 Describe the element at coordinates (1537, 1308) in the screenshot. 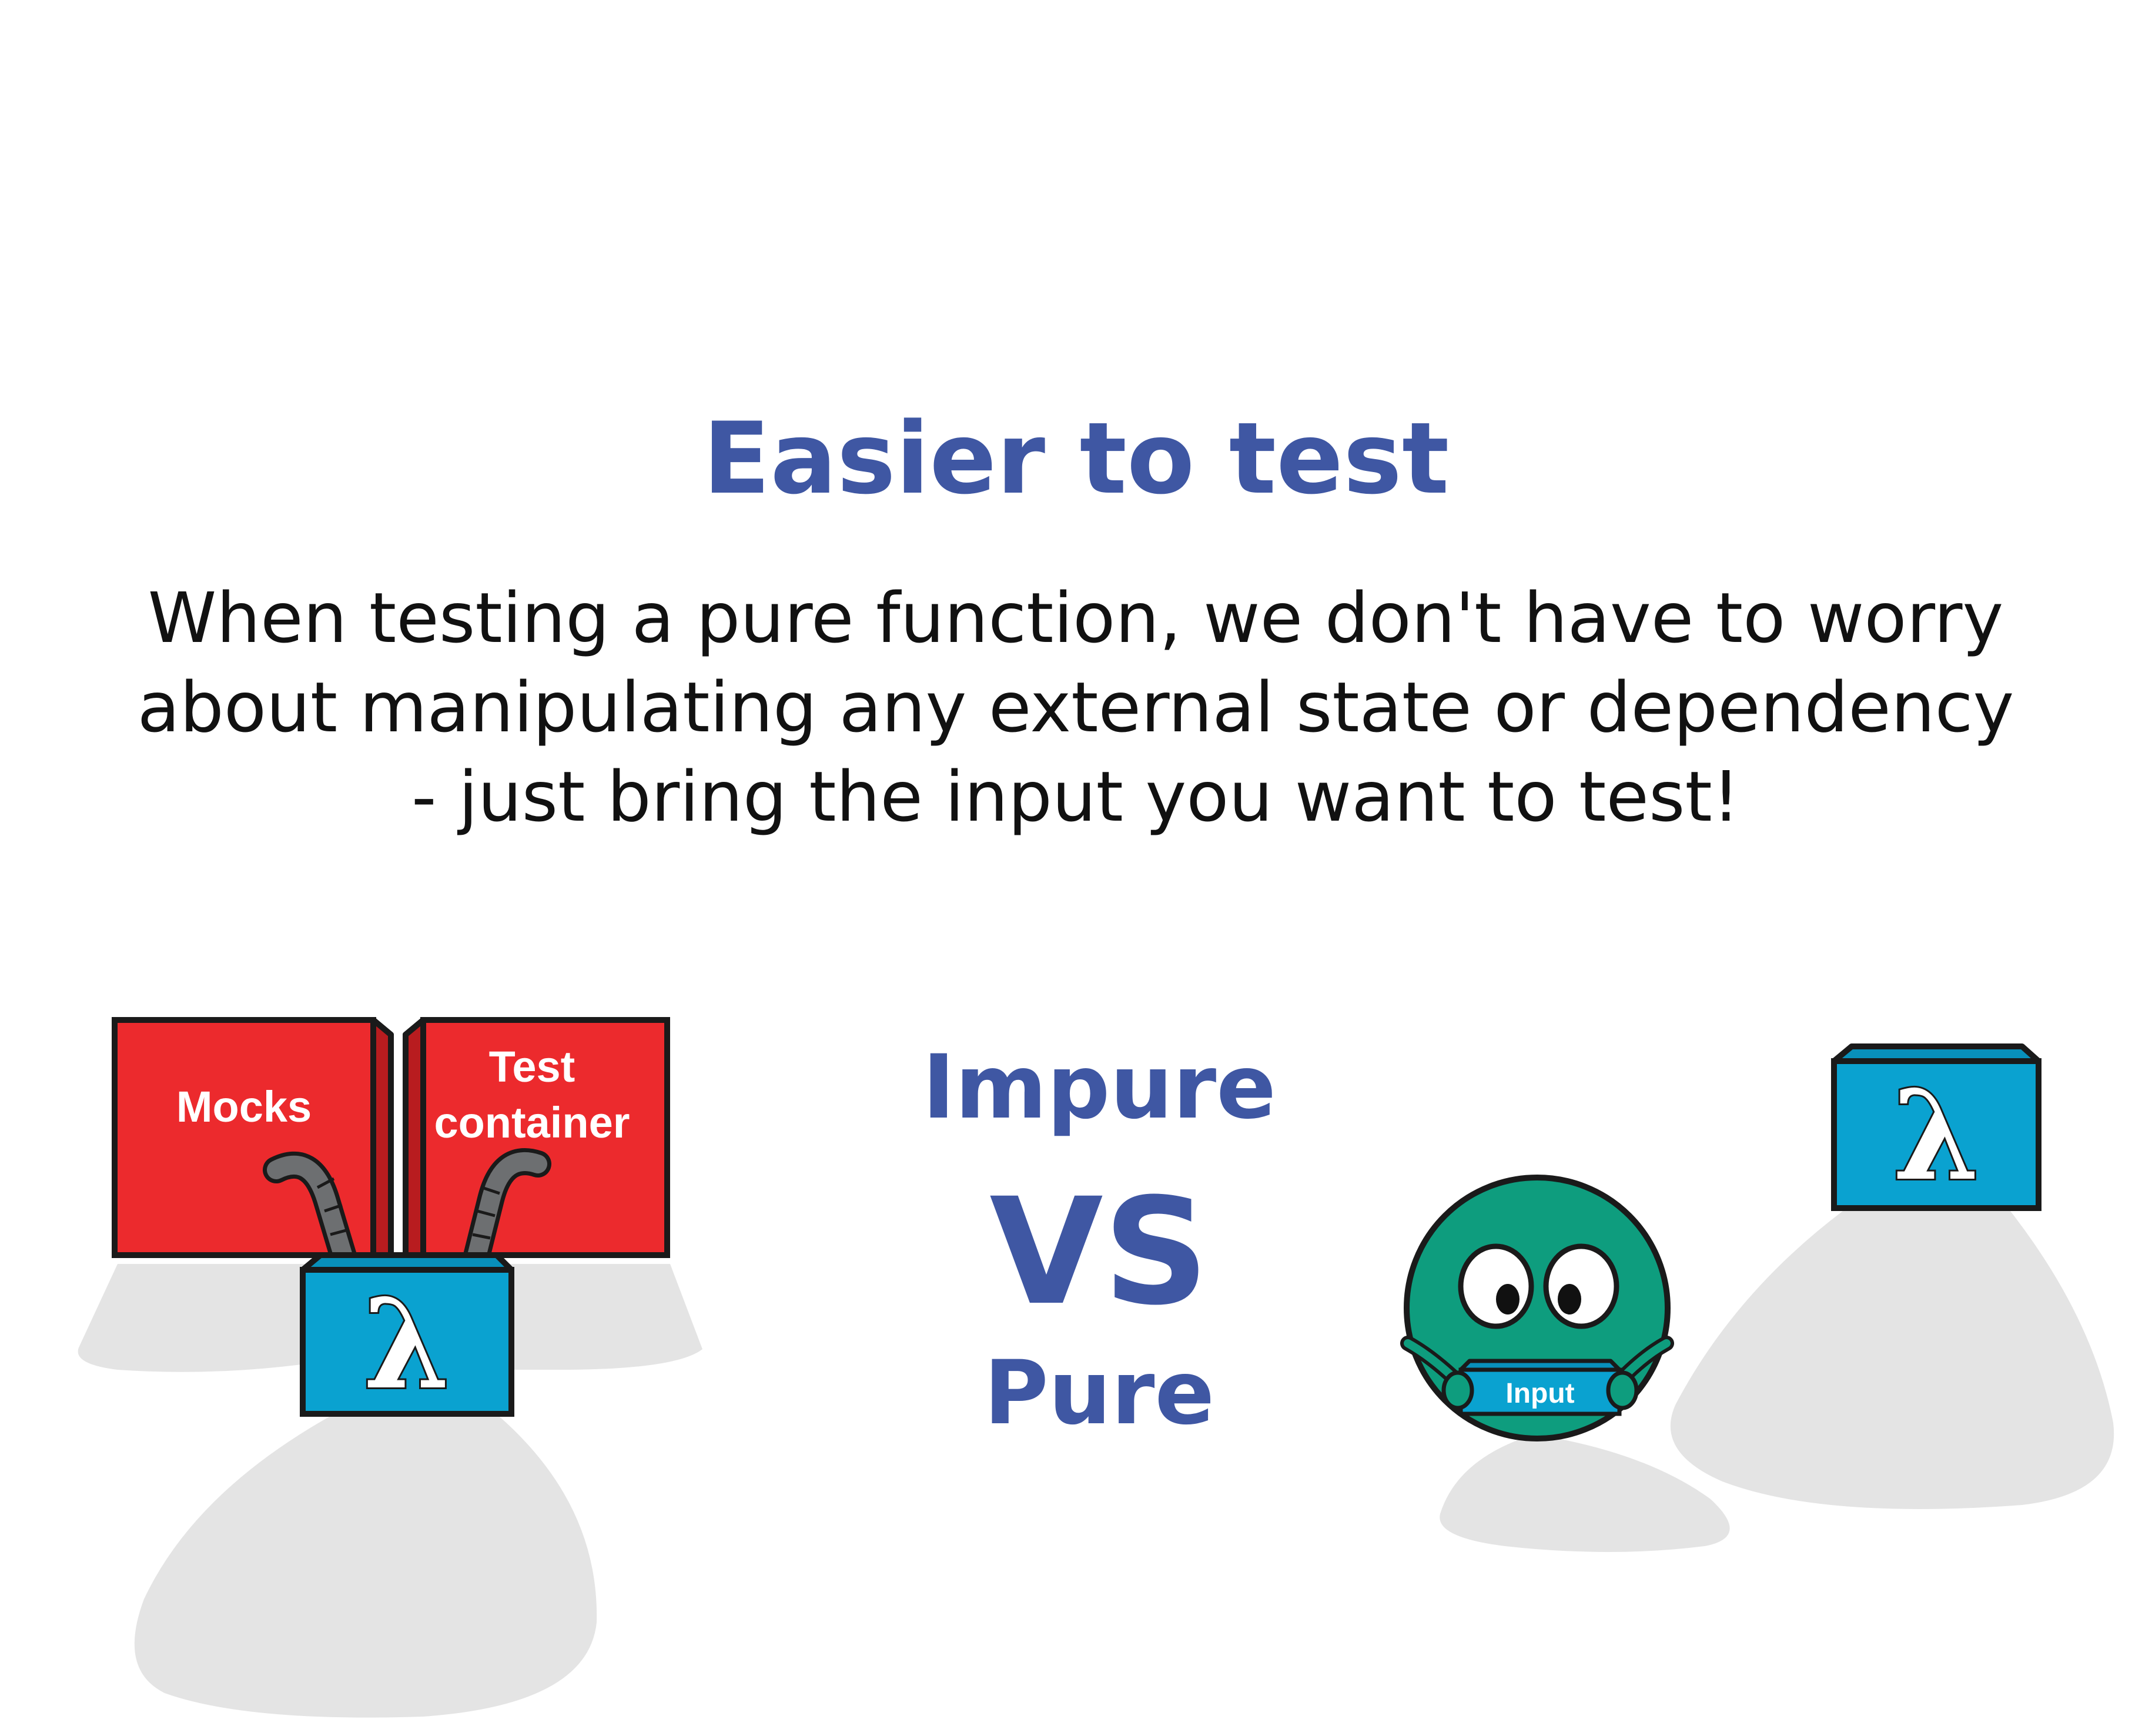

I see `green-ball-character-icon: Input` at that location.